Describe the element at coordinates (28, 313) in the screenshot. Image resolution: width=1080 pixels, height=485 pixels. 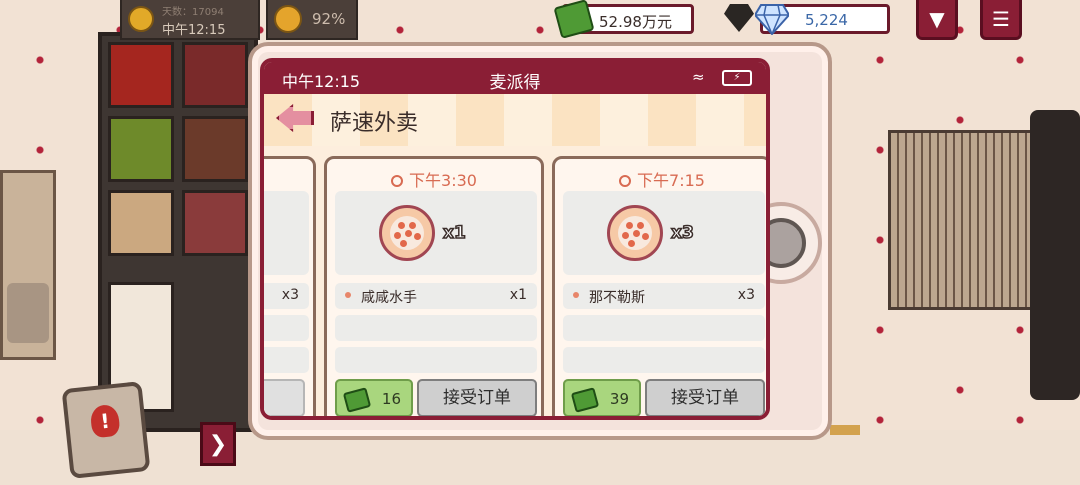
I see `trash-bin-icon` at that location.